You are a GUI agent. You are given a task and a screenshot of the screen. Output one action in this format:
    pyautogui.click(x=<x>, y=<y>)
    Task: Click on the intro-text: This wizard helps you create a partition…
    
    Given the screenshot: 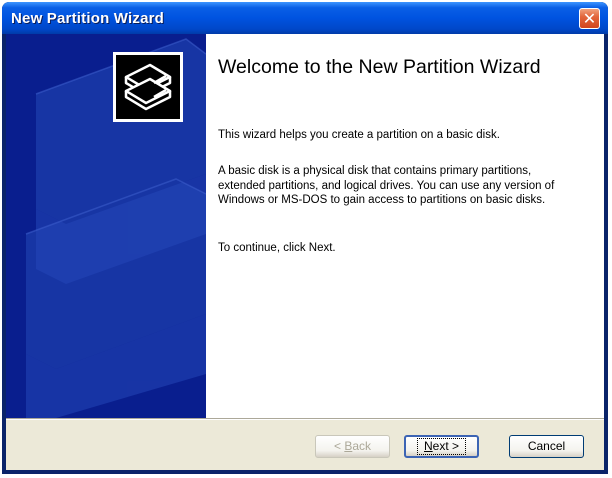 What is the action you would take?
    pyautogui.click(x=359, y=135)
    